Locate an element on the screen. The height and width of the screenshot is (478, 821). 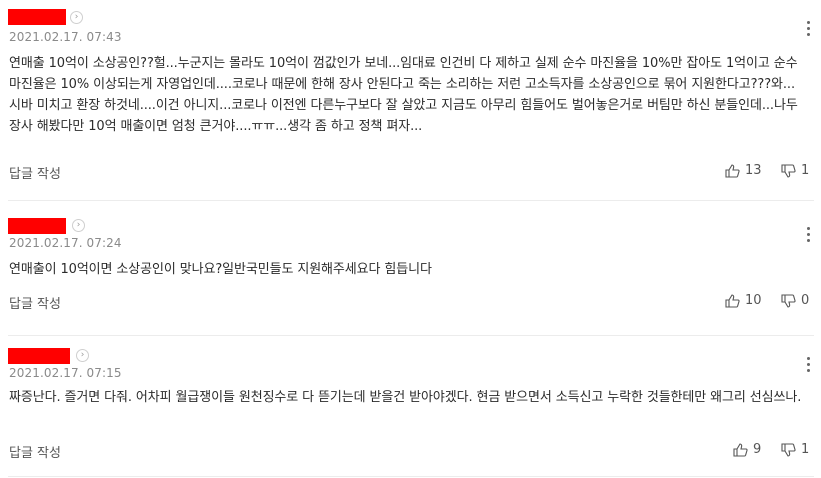
like-count: 13 is located at coordinates (753, 170).